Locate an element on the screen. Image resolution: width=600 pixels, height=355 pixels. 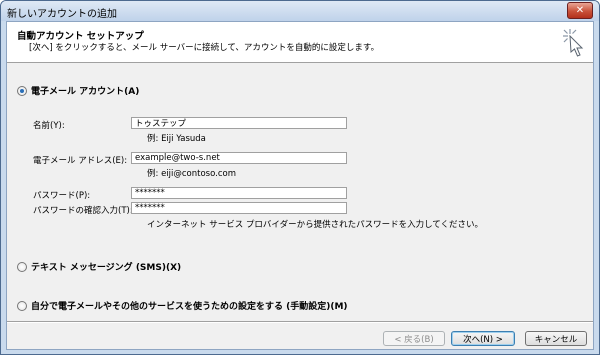
name-hint: 例: Eiji Yasuda is located at coordinates (176, 139).